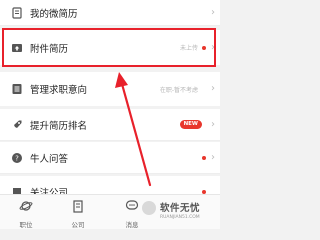 The height and width of the screenshot is (240, 320). Describe the element at coordinates (149, 208) in the screenshot. I see `watermark-logo-icon` at that location.